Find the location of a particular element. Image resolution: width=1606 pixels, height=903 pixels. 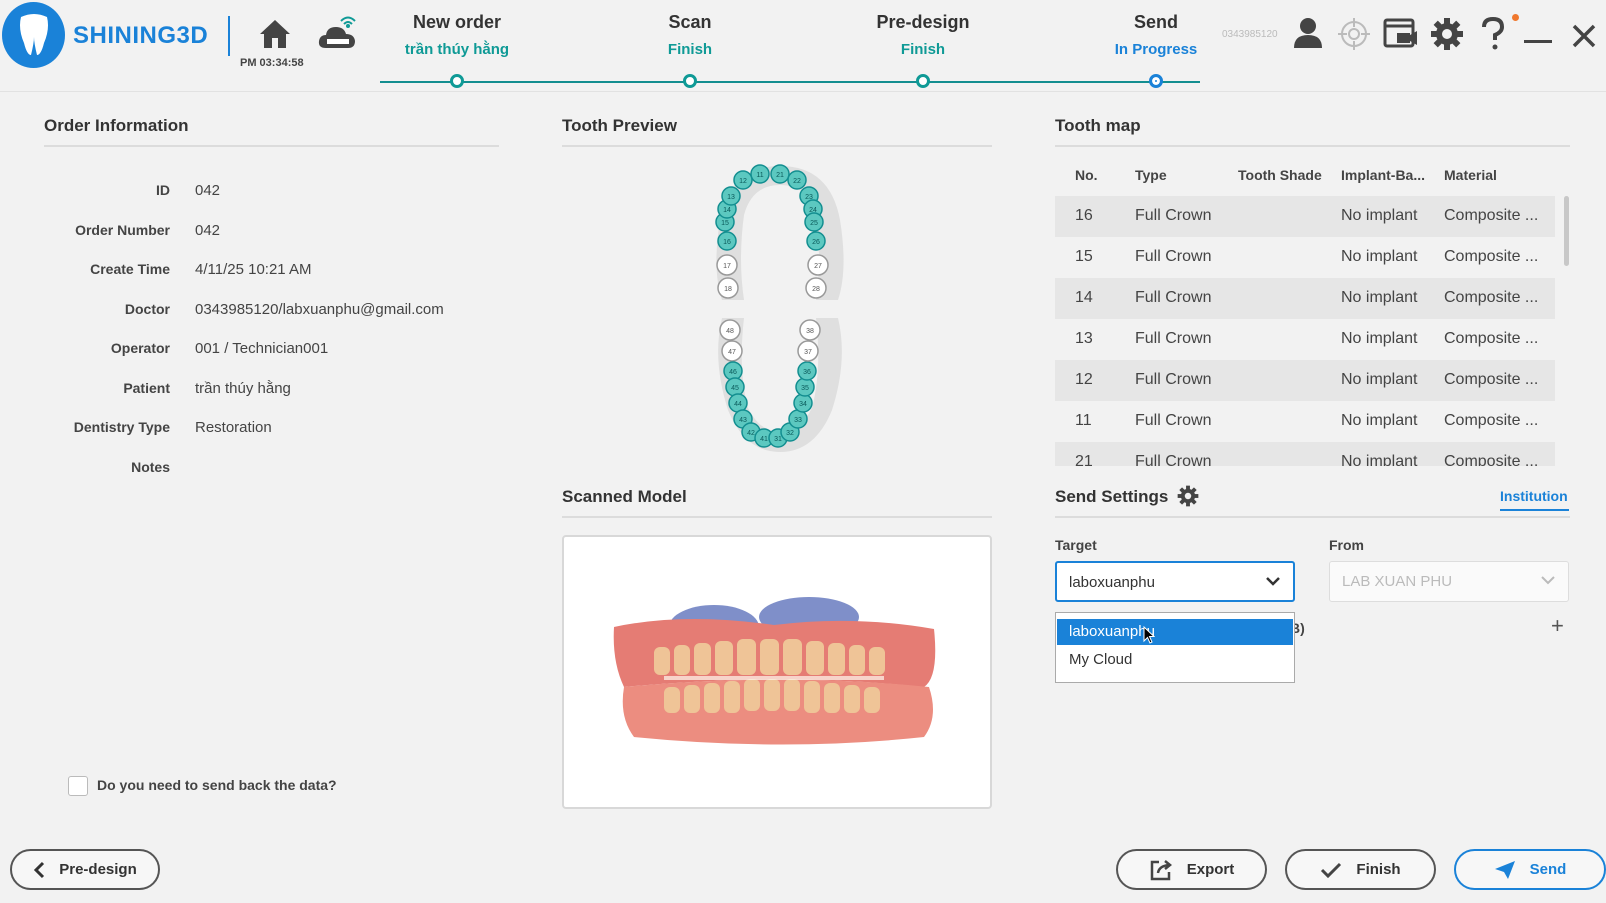

from-label: From is located at coordinates (1346, 545).